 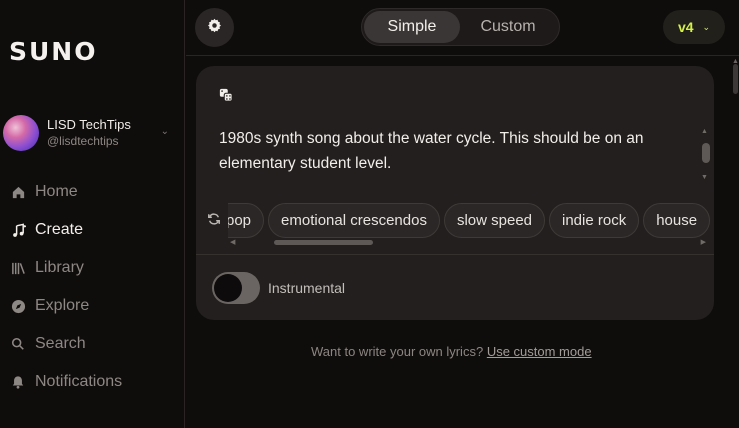 What do you see at coordinates (92, 230) in the screenshot?
I see `sidebar-item-create: Create` at bounding box center [92, 230].